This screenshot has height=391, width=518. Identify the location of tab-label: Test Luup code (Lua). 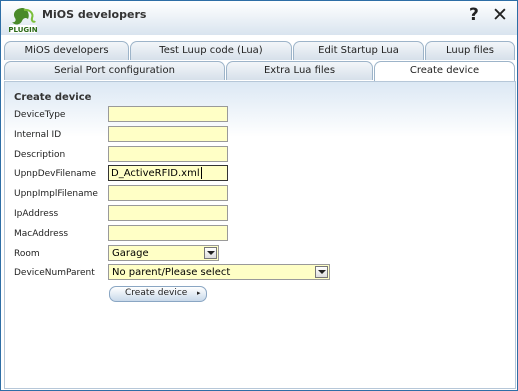
(211, 50).